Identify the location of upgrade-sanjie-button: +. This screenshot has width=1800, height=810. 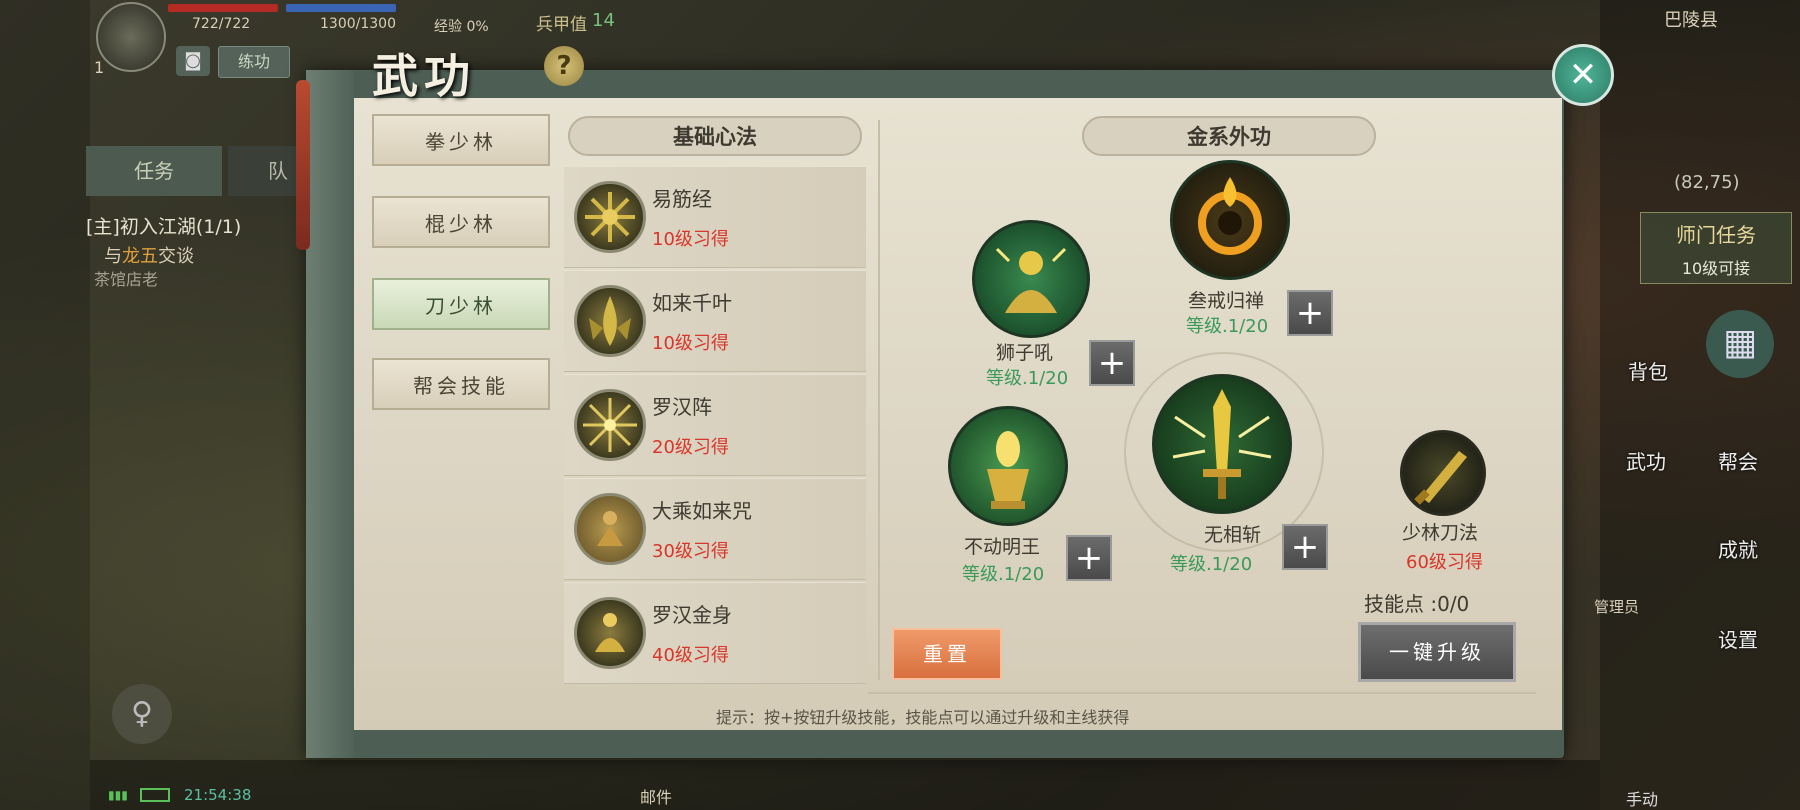
(1310, 313).